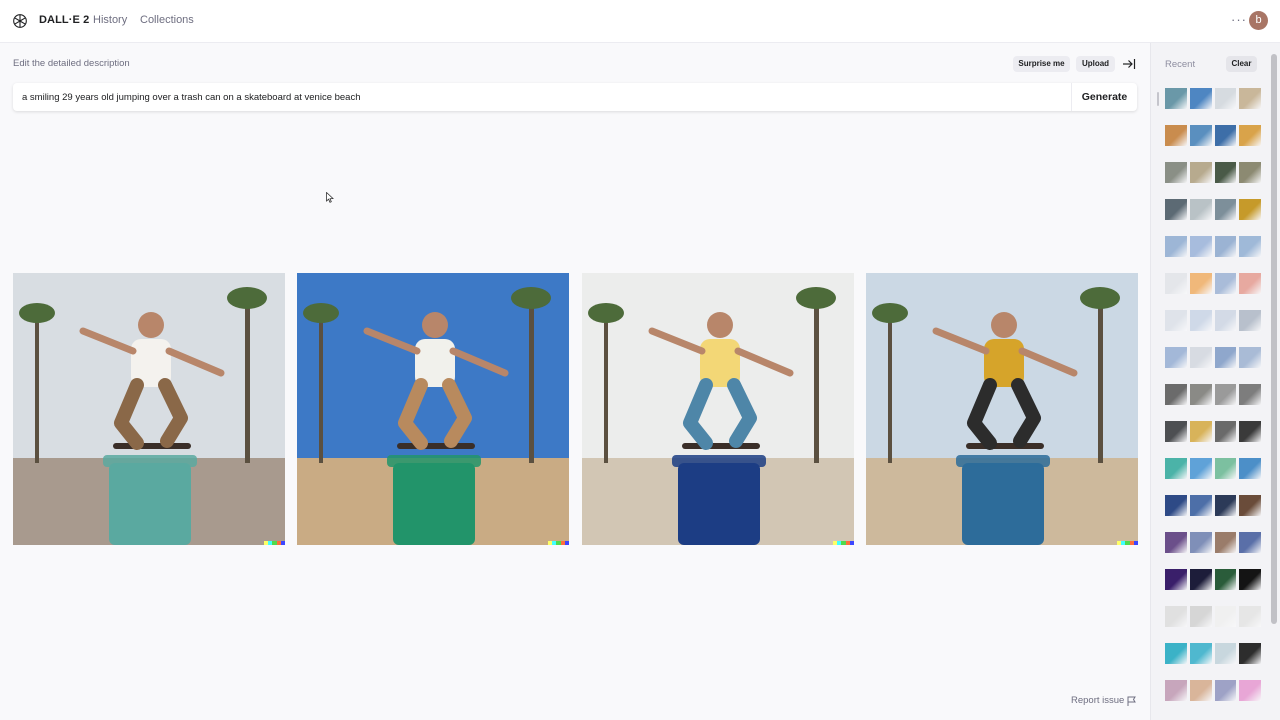 This screenshot has height=720, width=1280. I want to click on brand-title: DALL·E 2, so click(64, 20).